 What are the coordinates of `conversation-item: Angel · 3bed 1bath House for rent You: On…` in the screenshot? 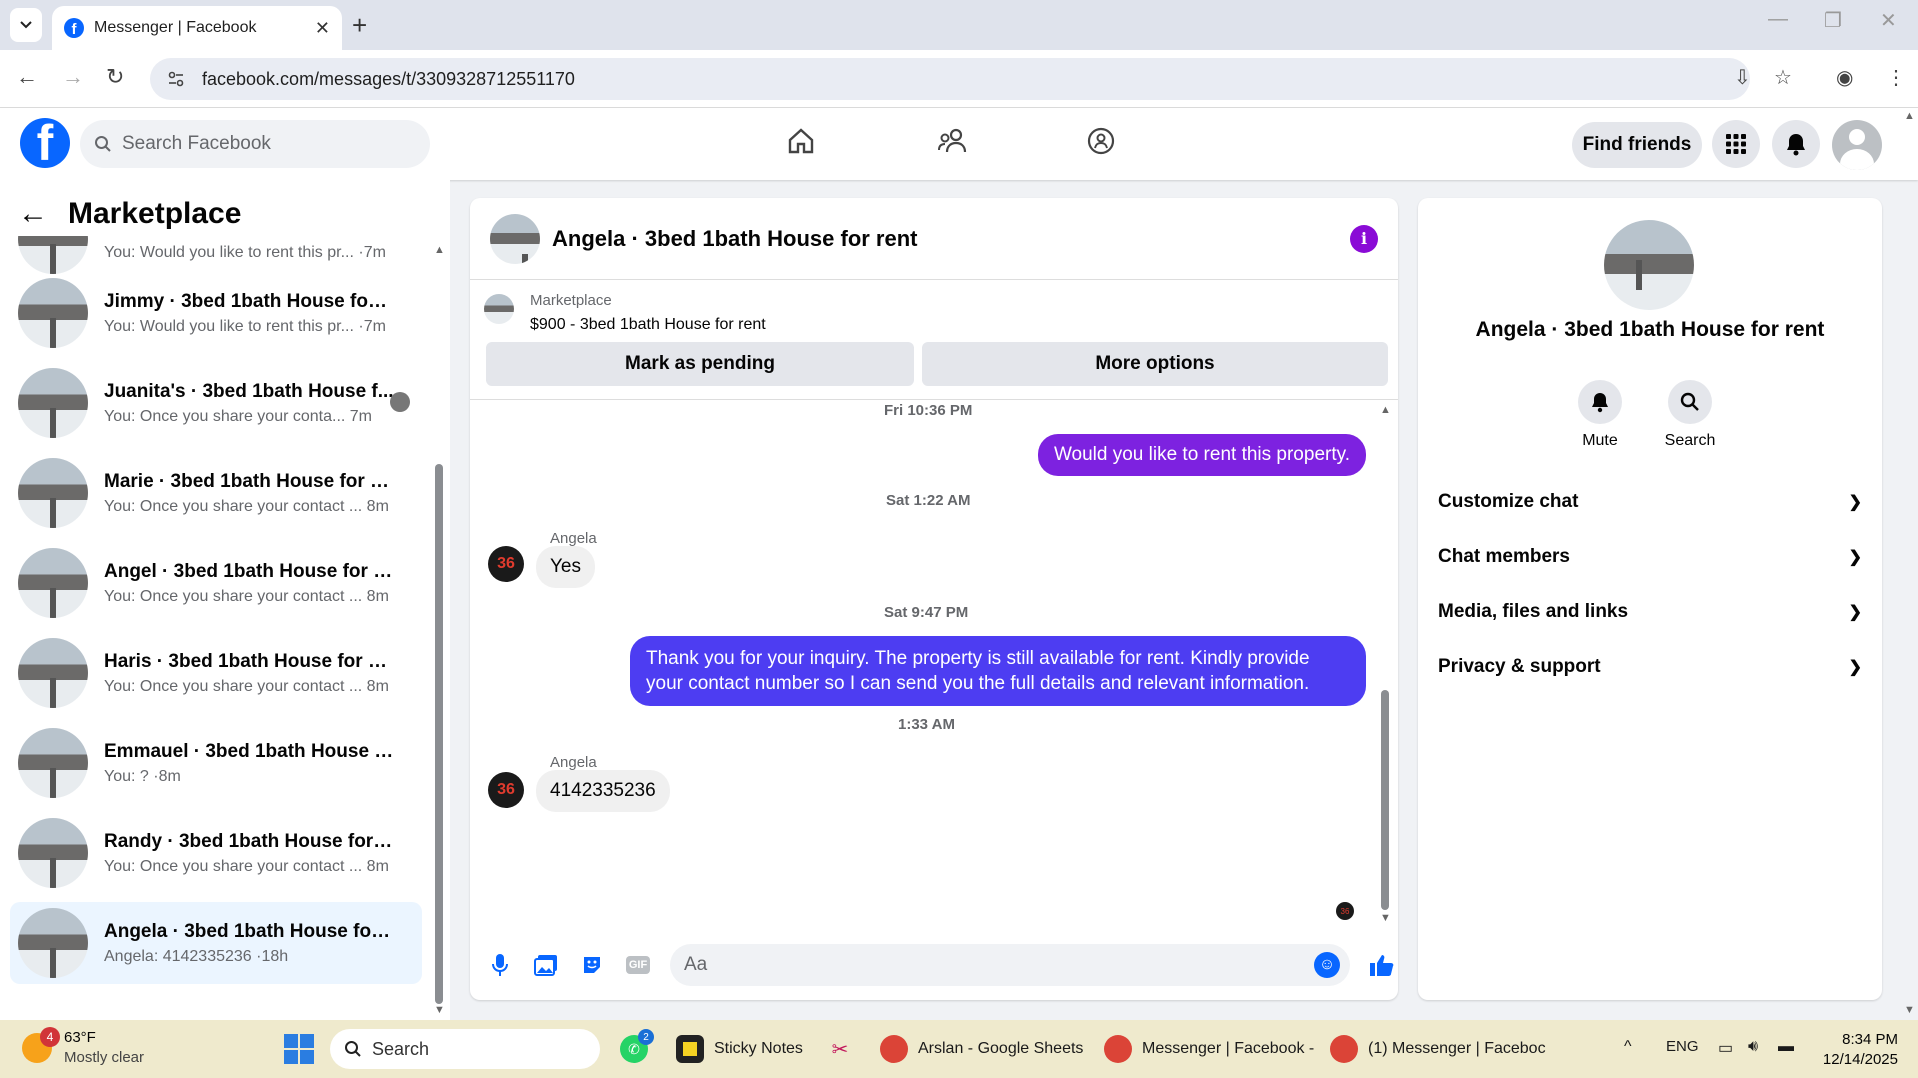 It's located at (216, 583).